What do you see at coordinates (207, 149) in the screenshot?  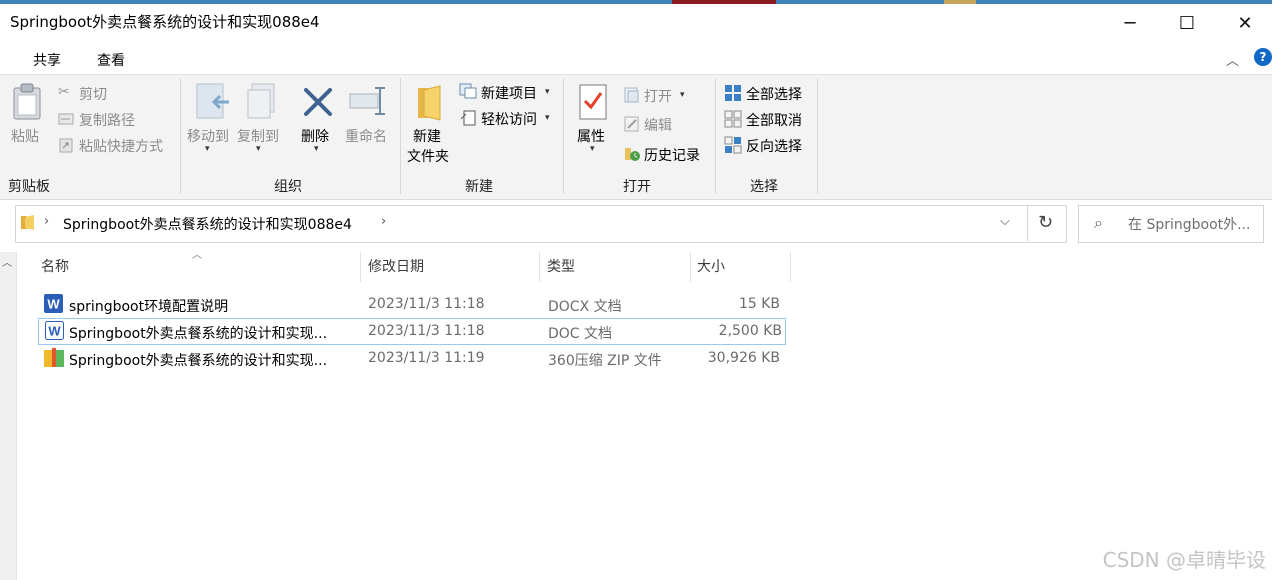 I see `move-to-dropdown-icon: ▾` at bounding box center [207, 149].